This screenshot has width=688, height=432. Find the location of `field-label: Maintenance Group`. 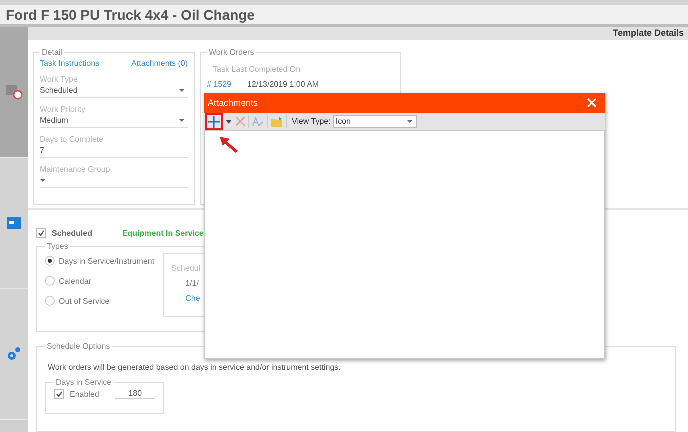

field-label: Maintenance Group is located at coordinates (76, 169).